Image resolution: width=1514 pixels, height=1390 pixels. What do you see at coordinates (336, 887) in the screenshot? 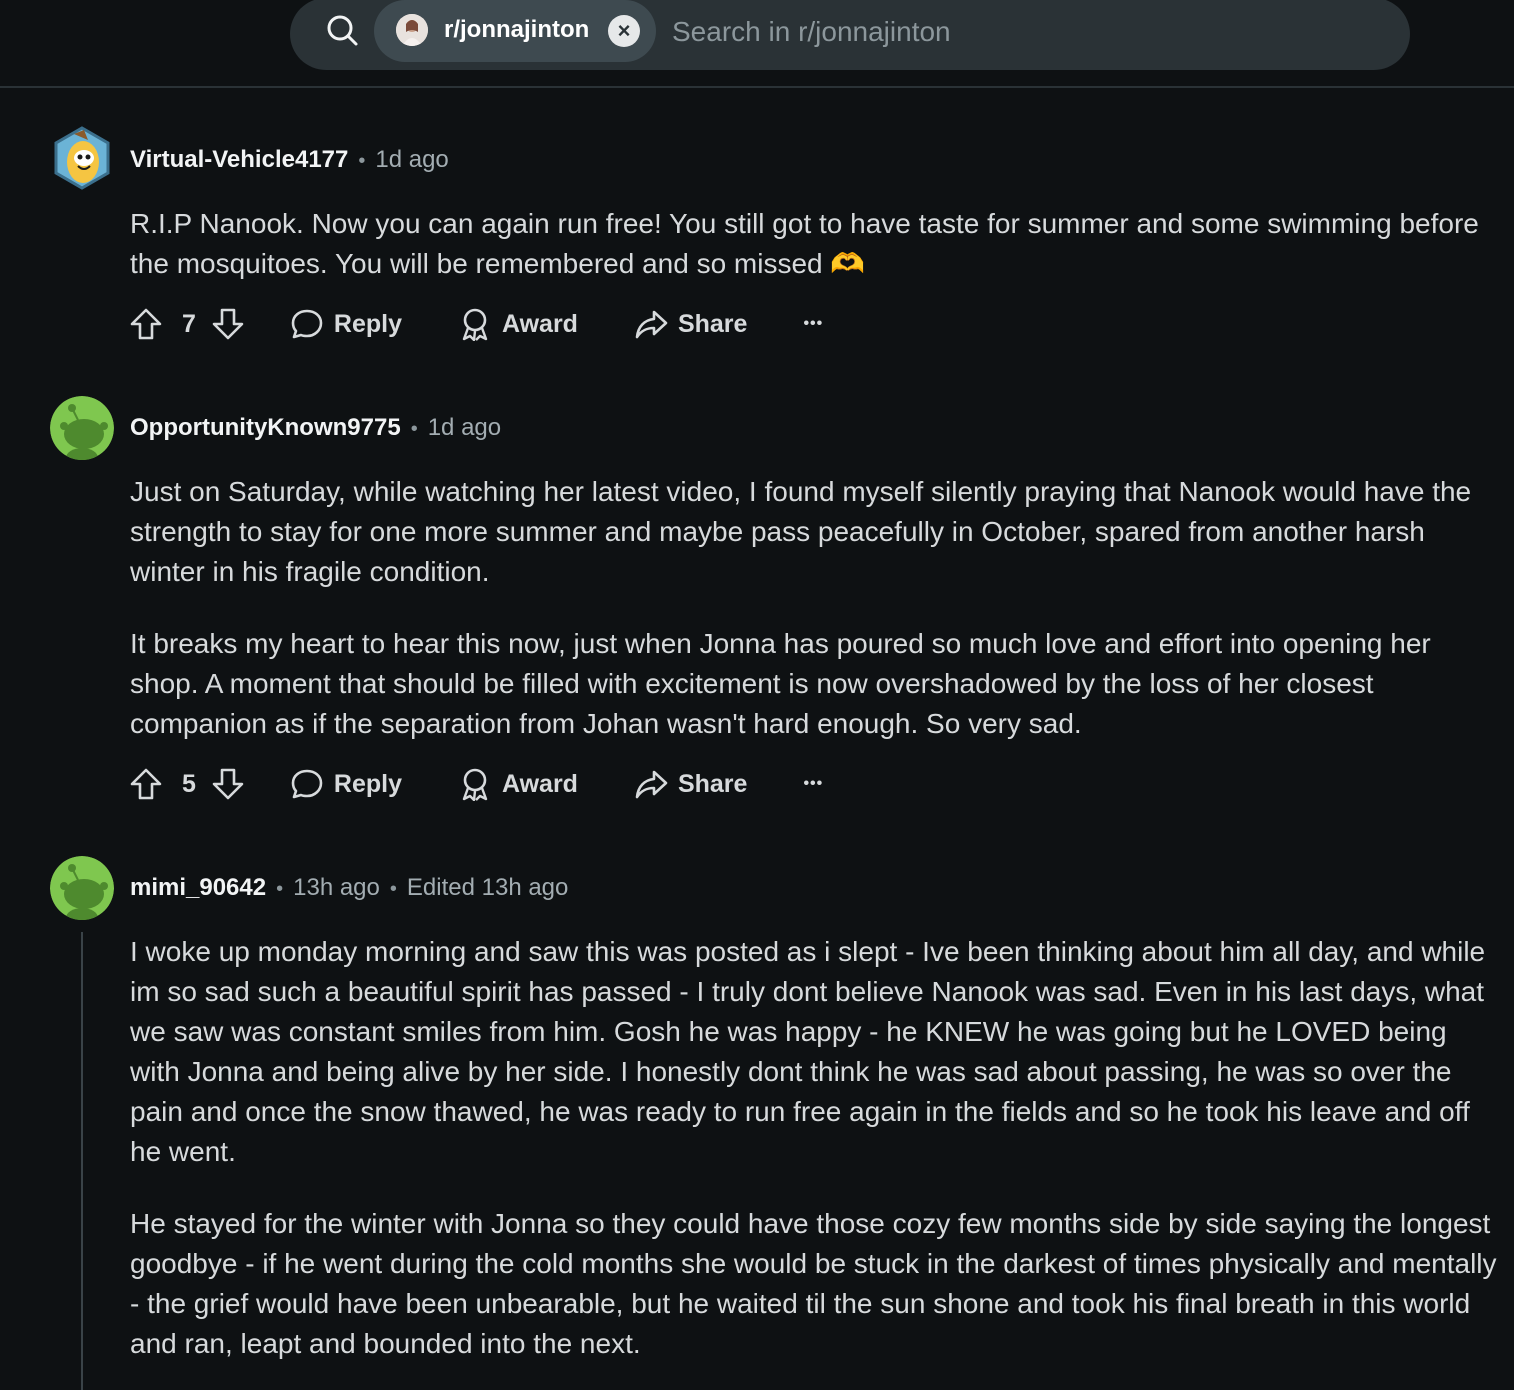
I see `timestamp: 13h ago` at bounding box center [336, 887].